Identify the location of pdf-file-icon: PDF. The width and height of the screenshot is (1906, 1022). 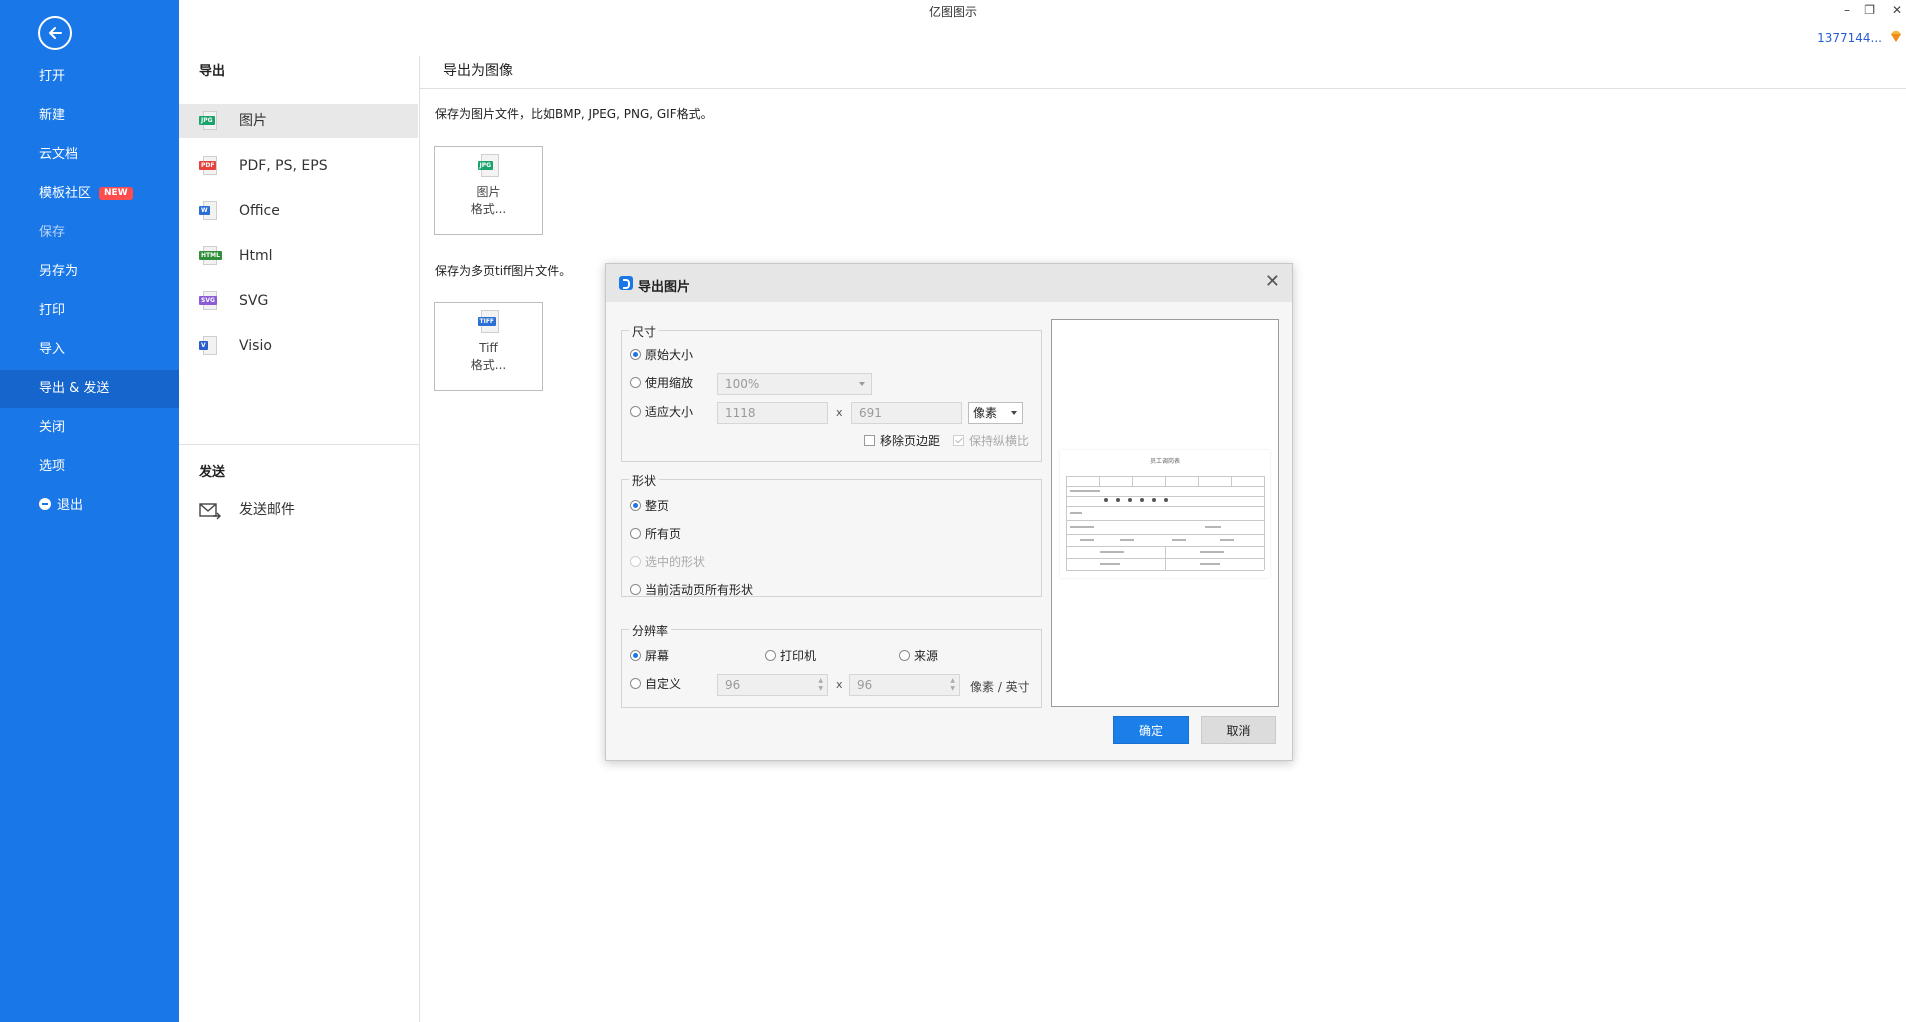
(209, 166).